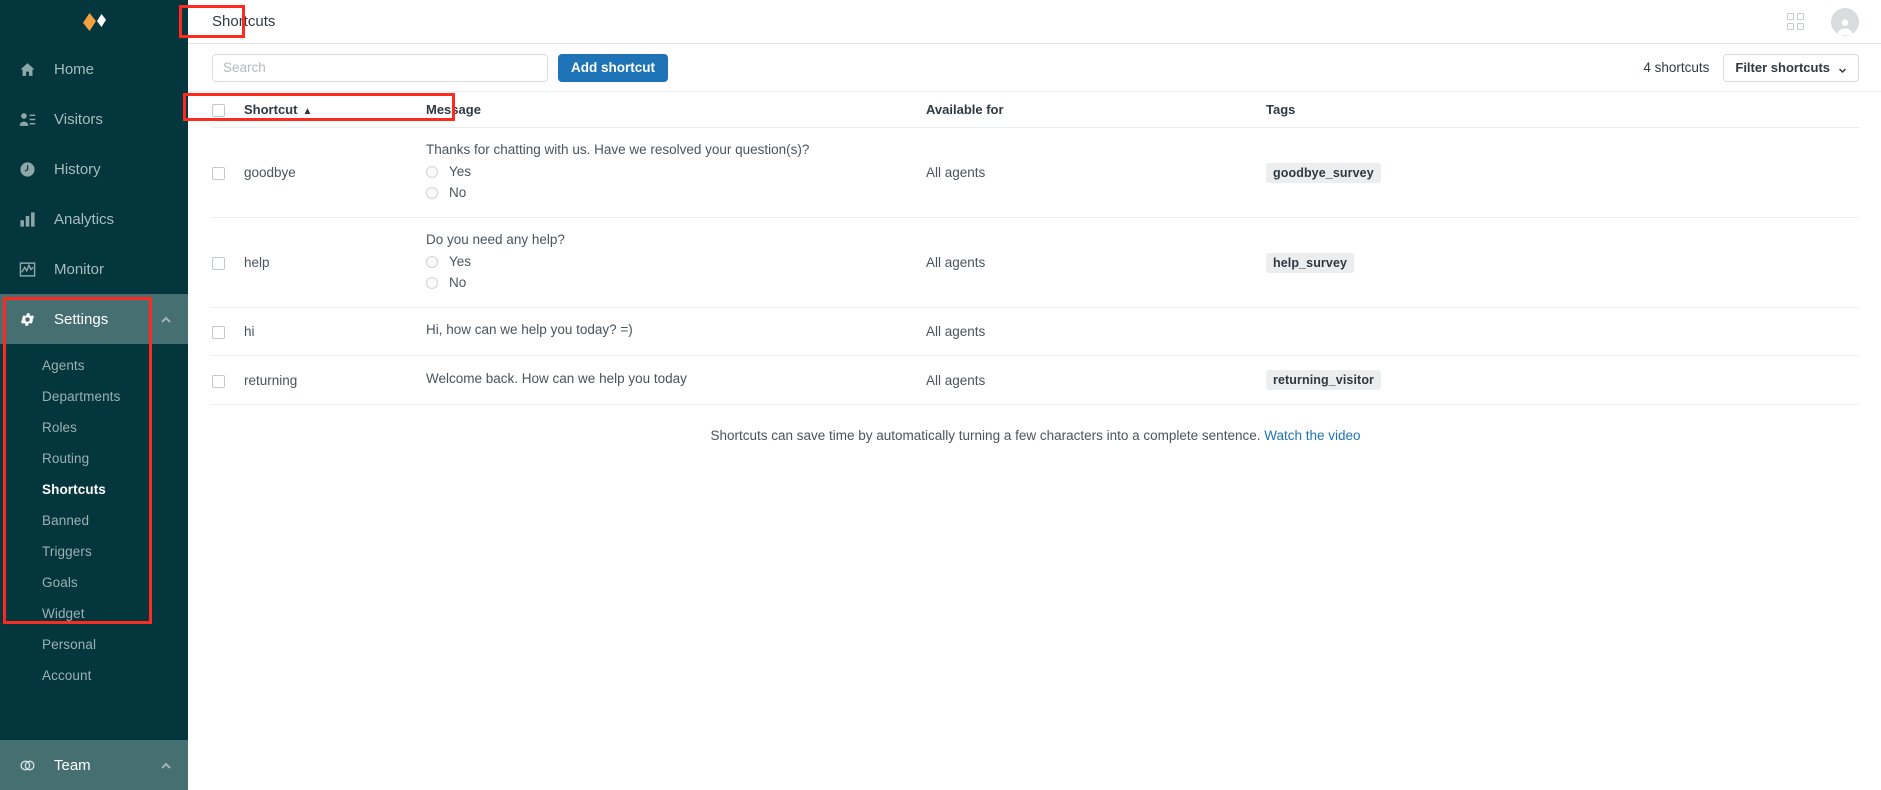 The image size is (1881, 790). I want to click on add-shortcut-button: Add shortcut, so click(613, 67).